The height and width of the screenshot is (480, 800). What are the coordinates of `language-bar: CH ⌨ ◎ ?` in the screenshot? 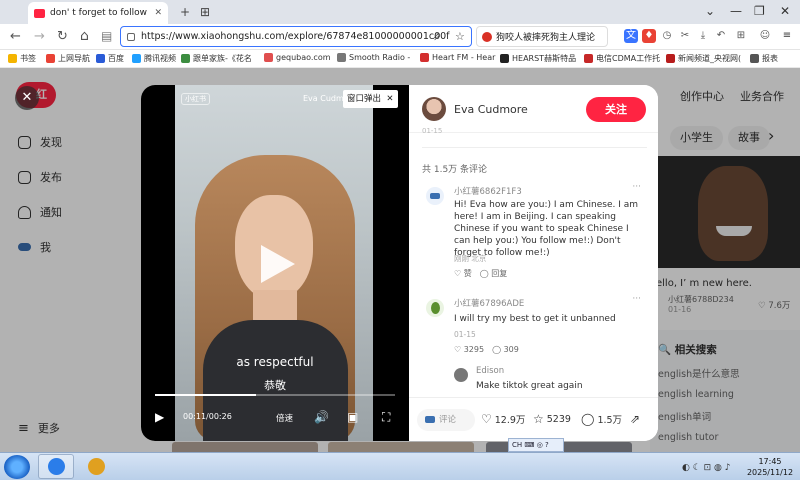 It's located at (536, 445).